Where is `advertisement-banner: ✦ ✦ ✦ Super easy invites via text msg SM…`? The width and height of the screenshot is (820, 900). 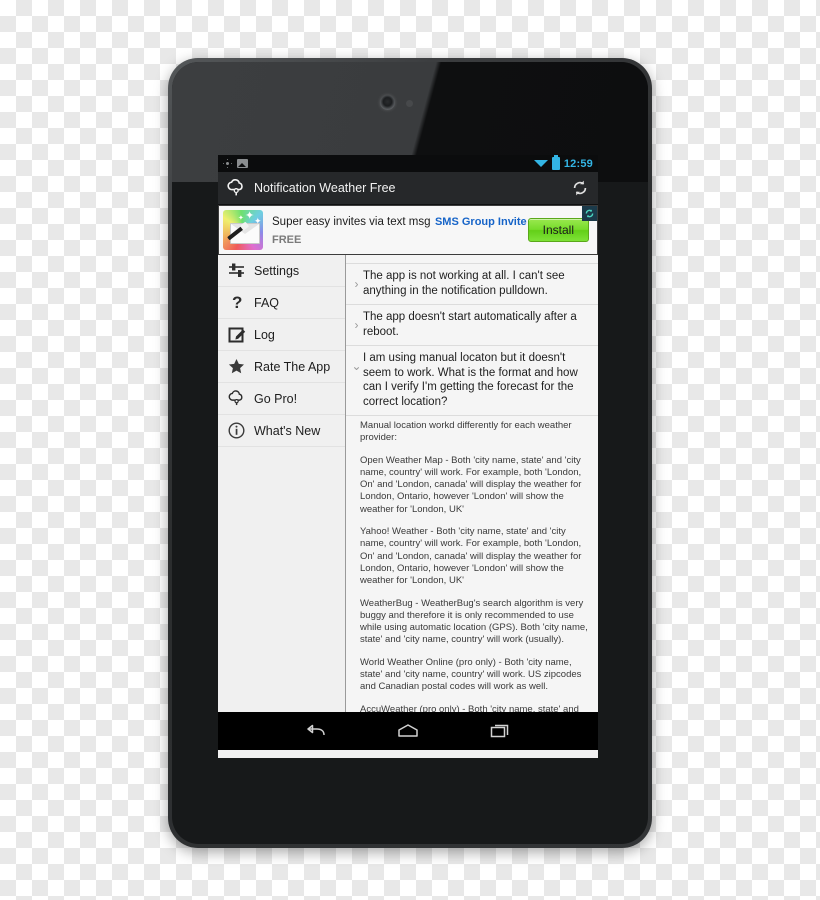 advertisement-banner: ✦ ✦ ✦ Super easy invites via text msg SM… is located at coordinates (408, 230).